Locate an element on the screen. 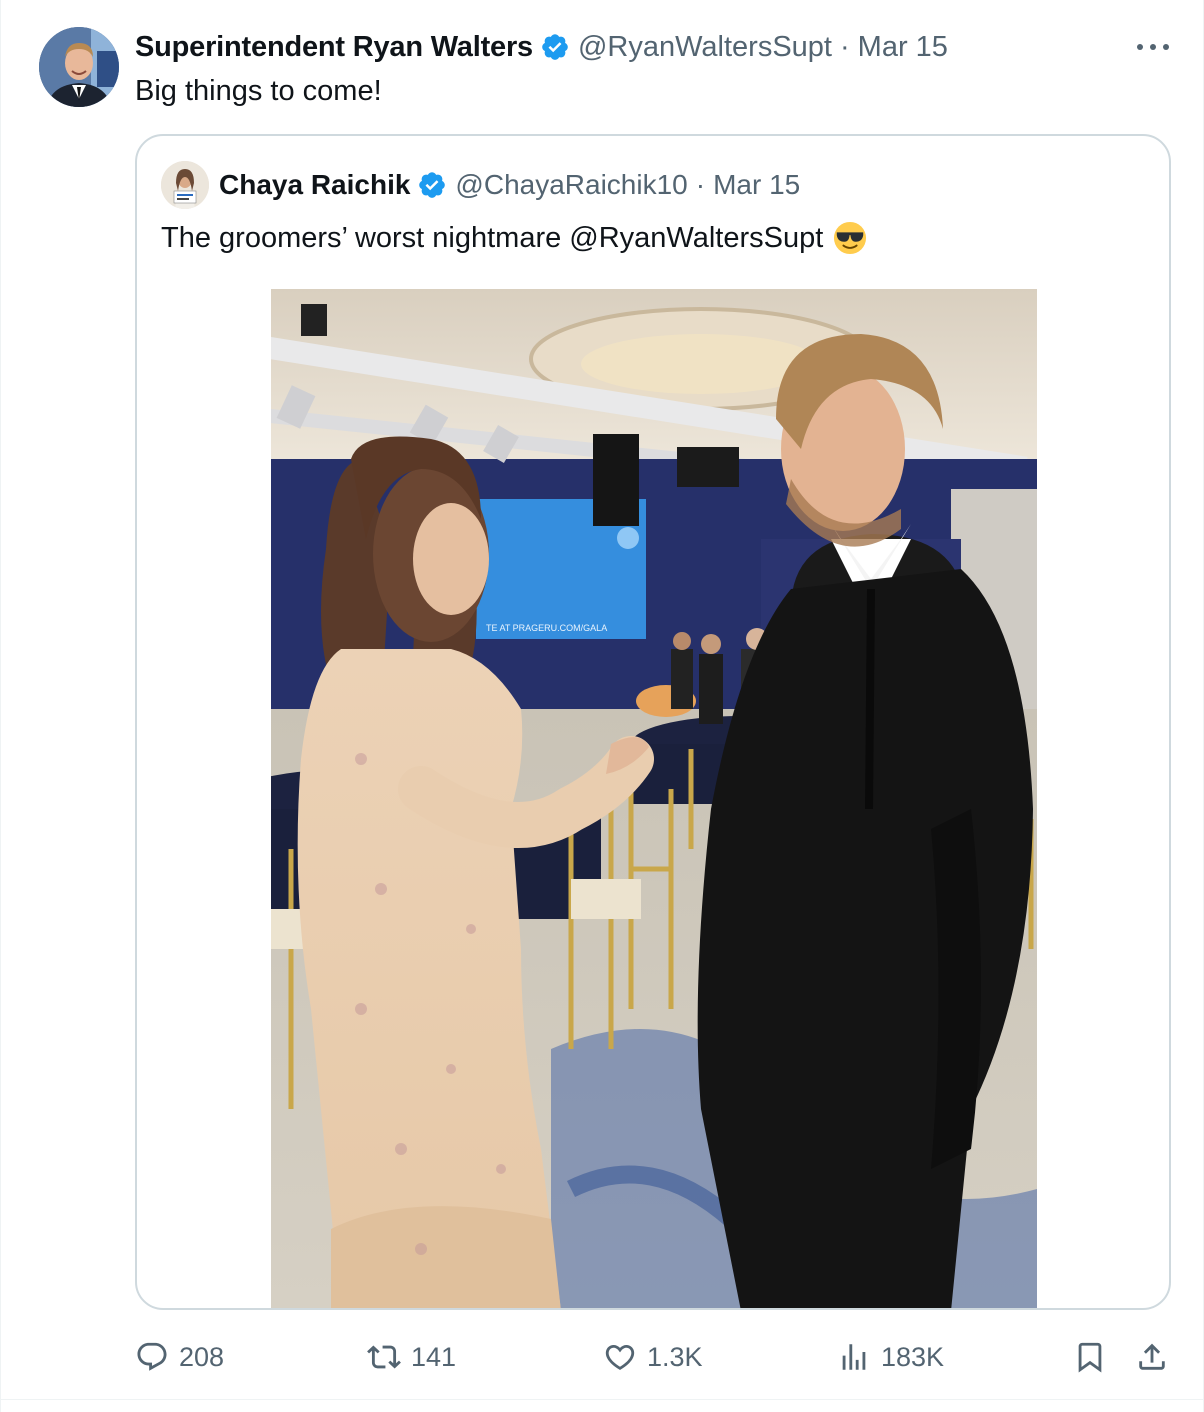 The height and width of the screenshot is (1412, 1204). bookmark-icon is located at coordinates (1090, 1357).